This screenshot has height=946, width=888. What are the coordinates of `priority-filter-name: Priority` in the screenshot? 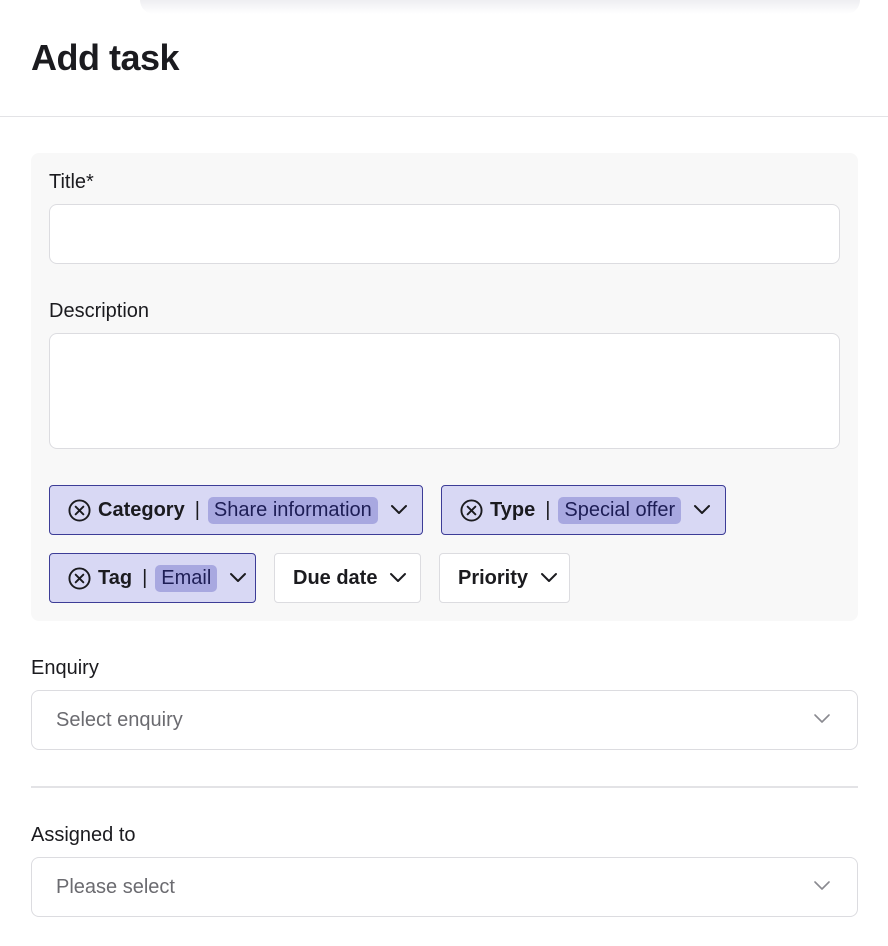 It's located at (493, 577).